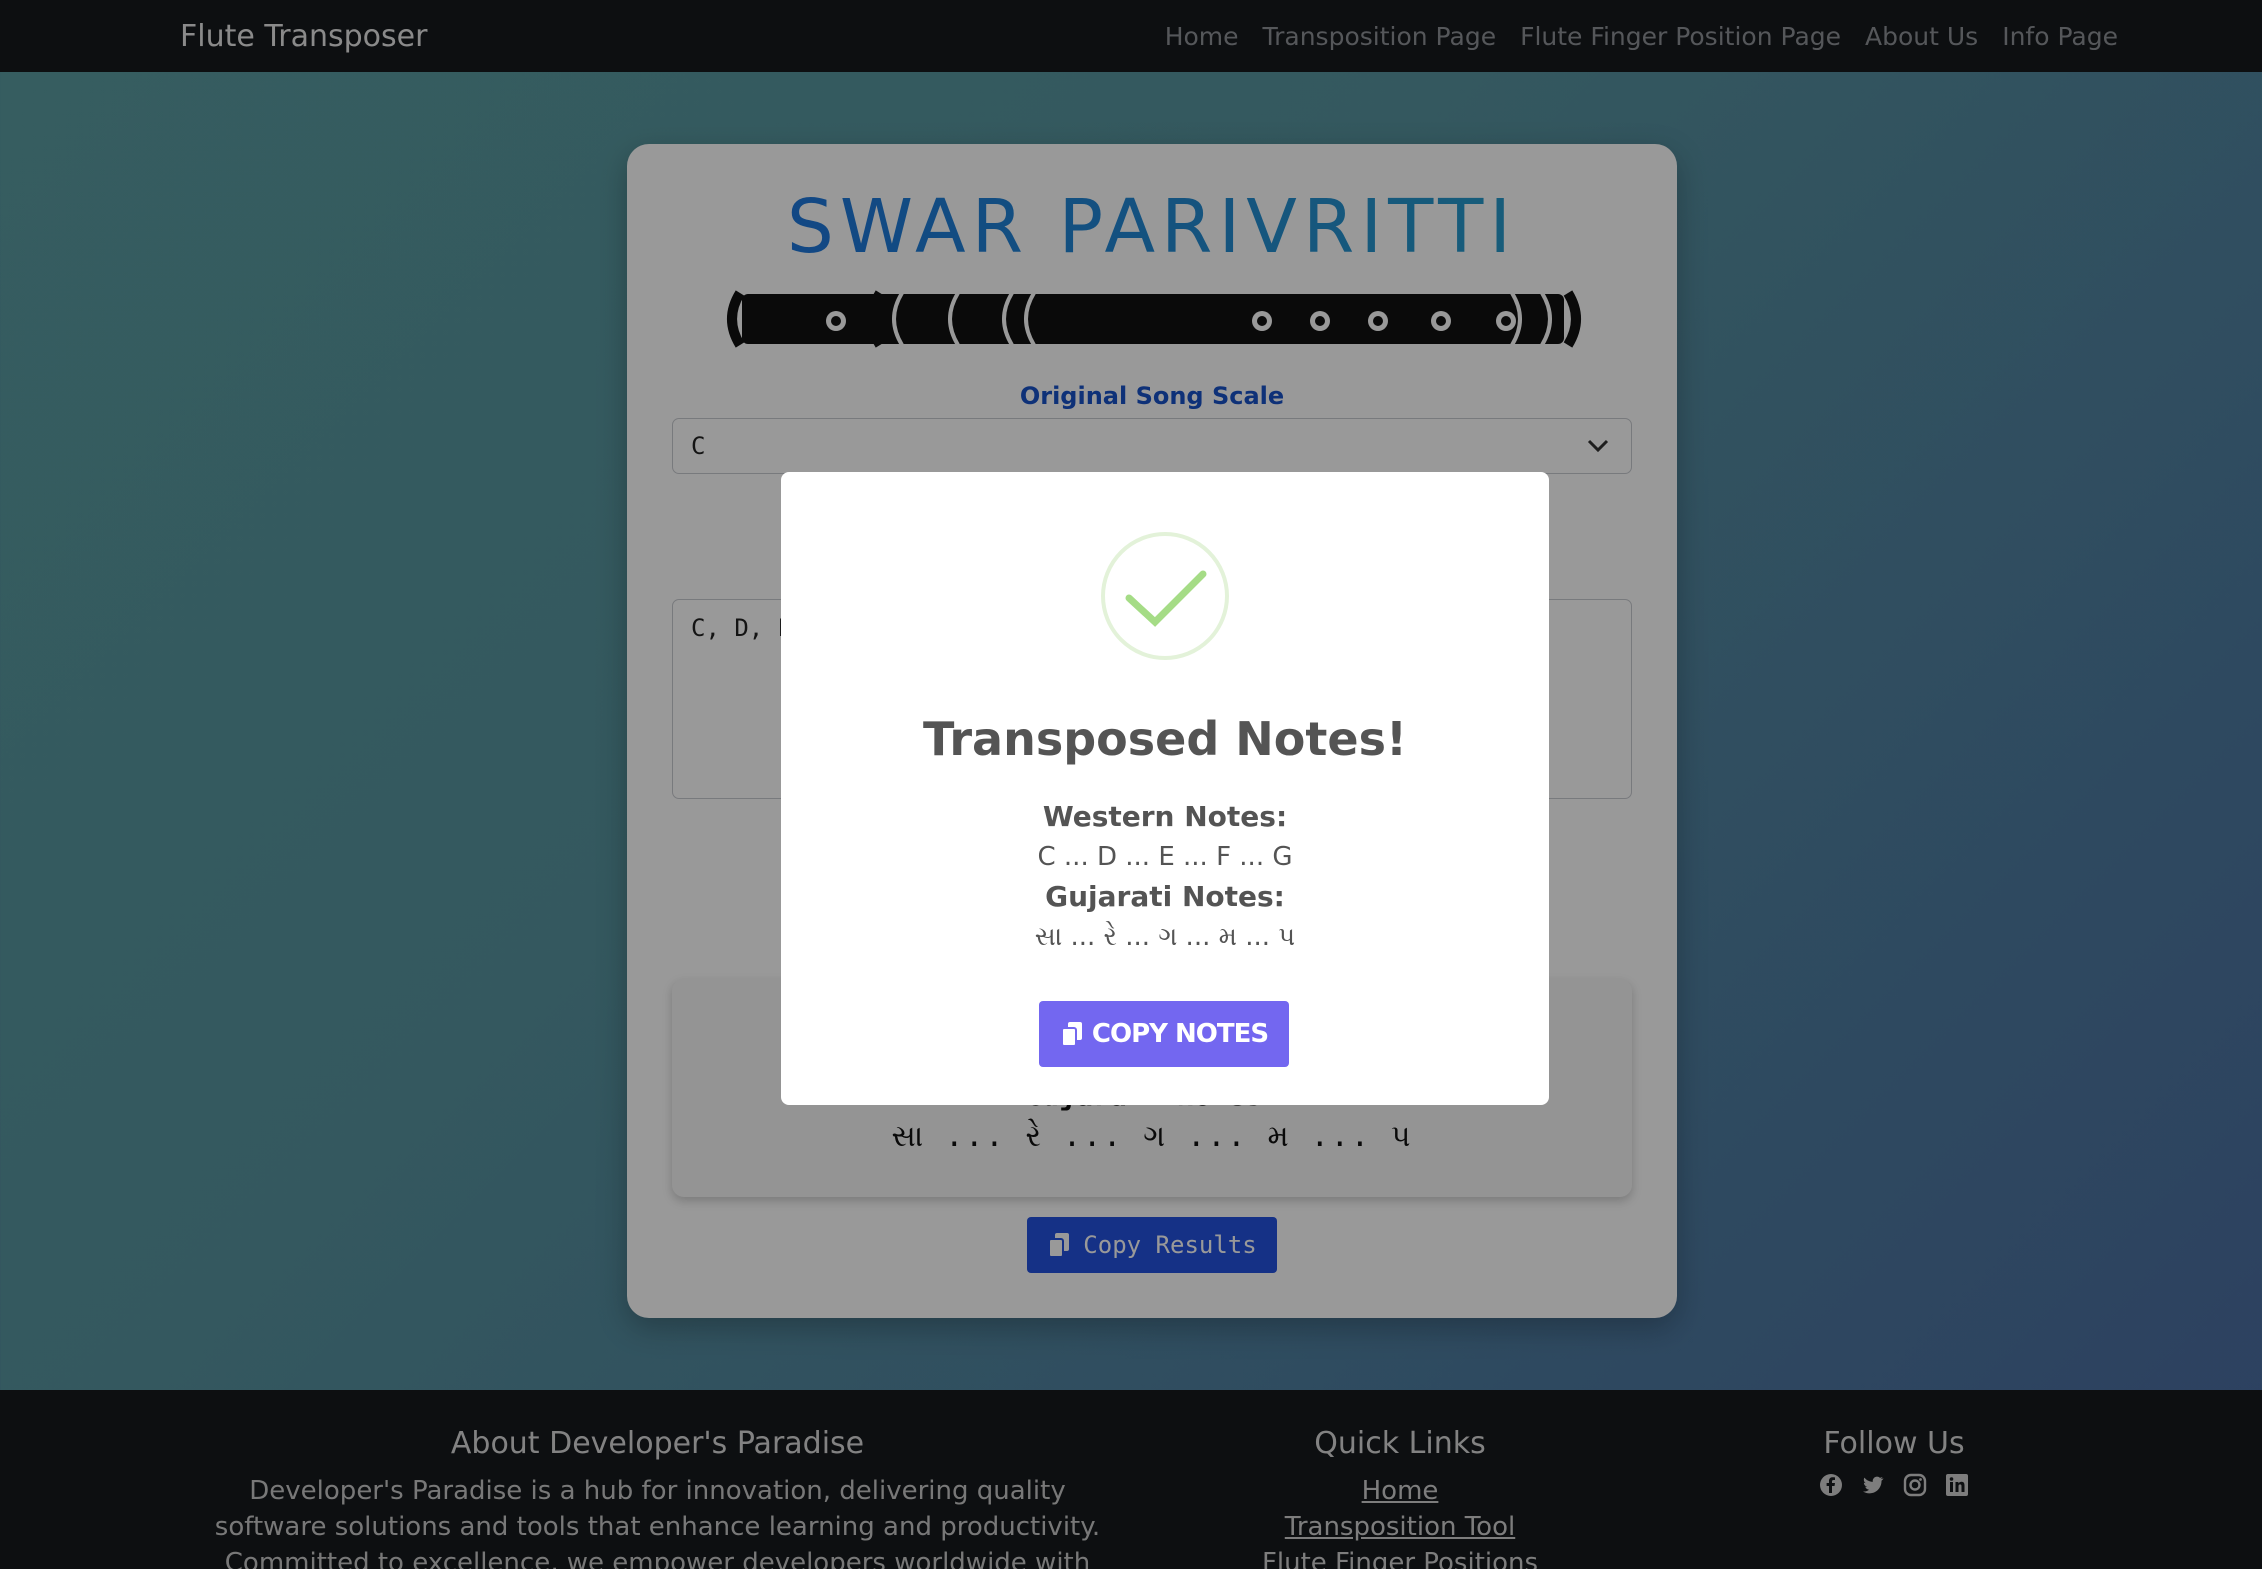 The image size is (2262, 1569). I want to click on western-notes-label: Western Notes:, so click(1165, 816).